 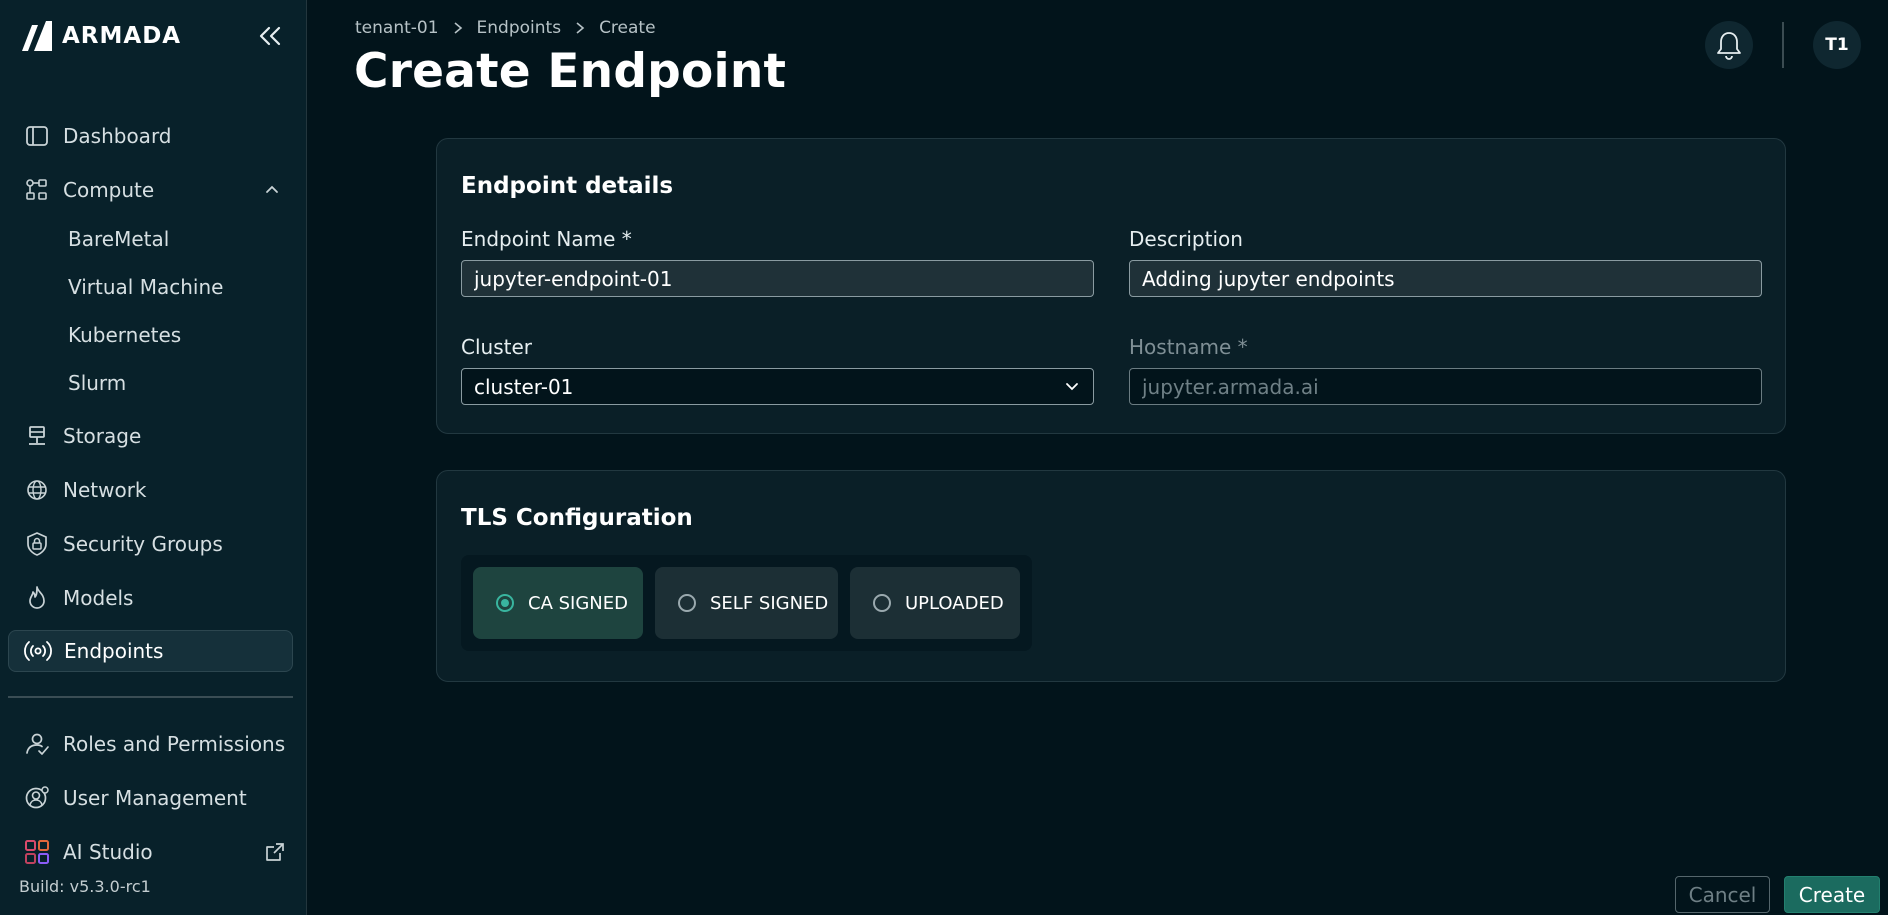 What do you see at coordinates (1445, 278) in the screenshot?
I see `description-input` at bounding box center [1445, 278].